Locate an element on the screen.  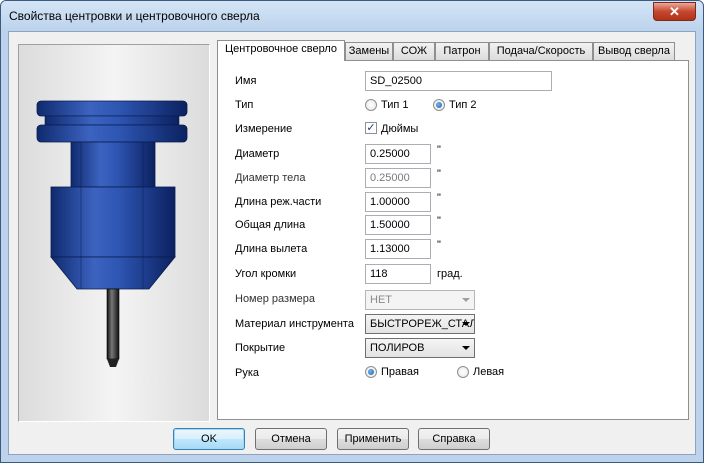
tab-label: Подача/Скорость is located at coordinates (541, 51).